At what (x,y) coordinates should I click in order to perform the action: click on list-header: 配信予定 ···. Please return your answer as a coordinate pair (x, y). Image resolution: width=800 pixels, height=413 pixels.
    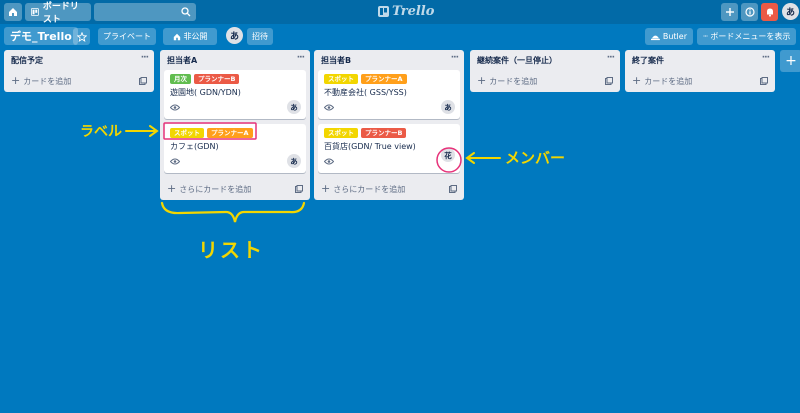
    Looking at the image, I should click on (79, 60).